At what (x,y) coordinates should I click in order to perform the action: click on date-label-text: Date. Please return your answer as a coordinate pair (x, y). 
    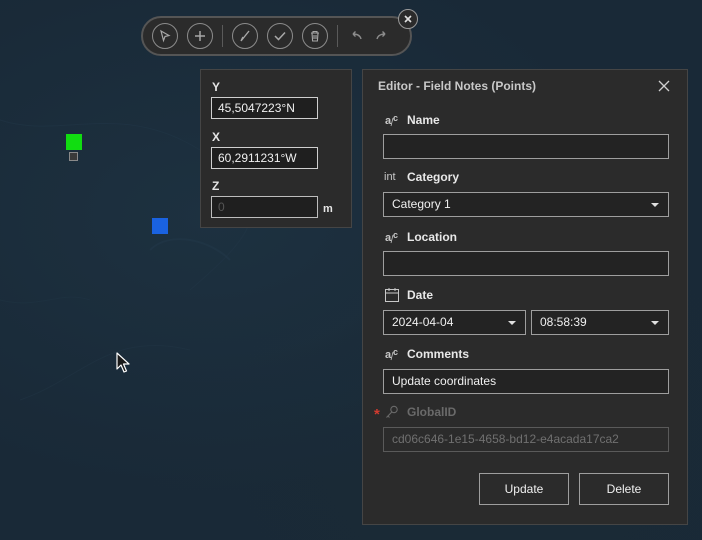
    Looking at the image, I should click on (420, 295).